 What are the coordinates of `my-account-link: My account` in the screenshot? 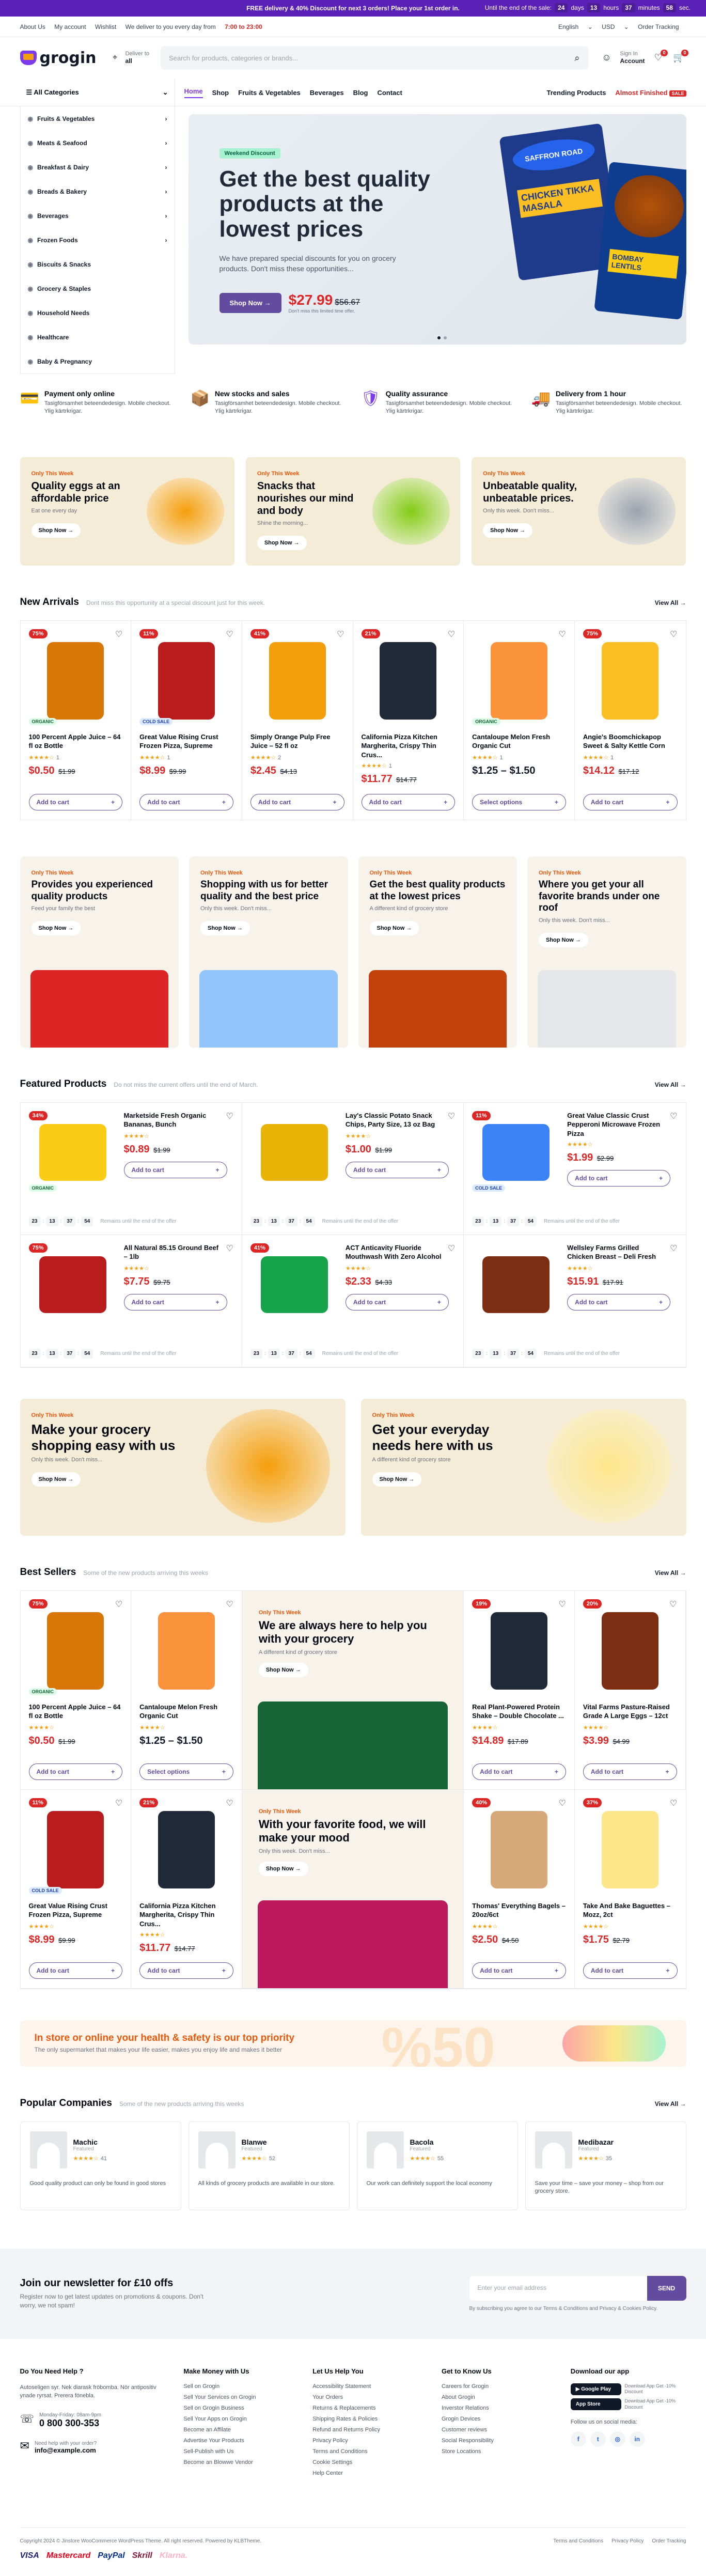 It's located at (70, 27).